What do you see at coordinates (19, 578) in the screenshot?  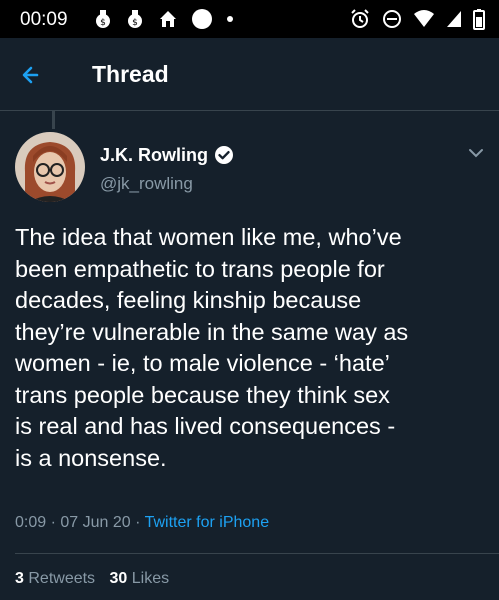 I see `retweets-count: 3` at bounding box center [19, 578].